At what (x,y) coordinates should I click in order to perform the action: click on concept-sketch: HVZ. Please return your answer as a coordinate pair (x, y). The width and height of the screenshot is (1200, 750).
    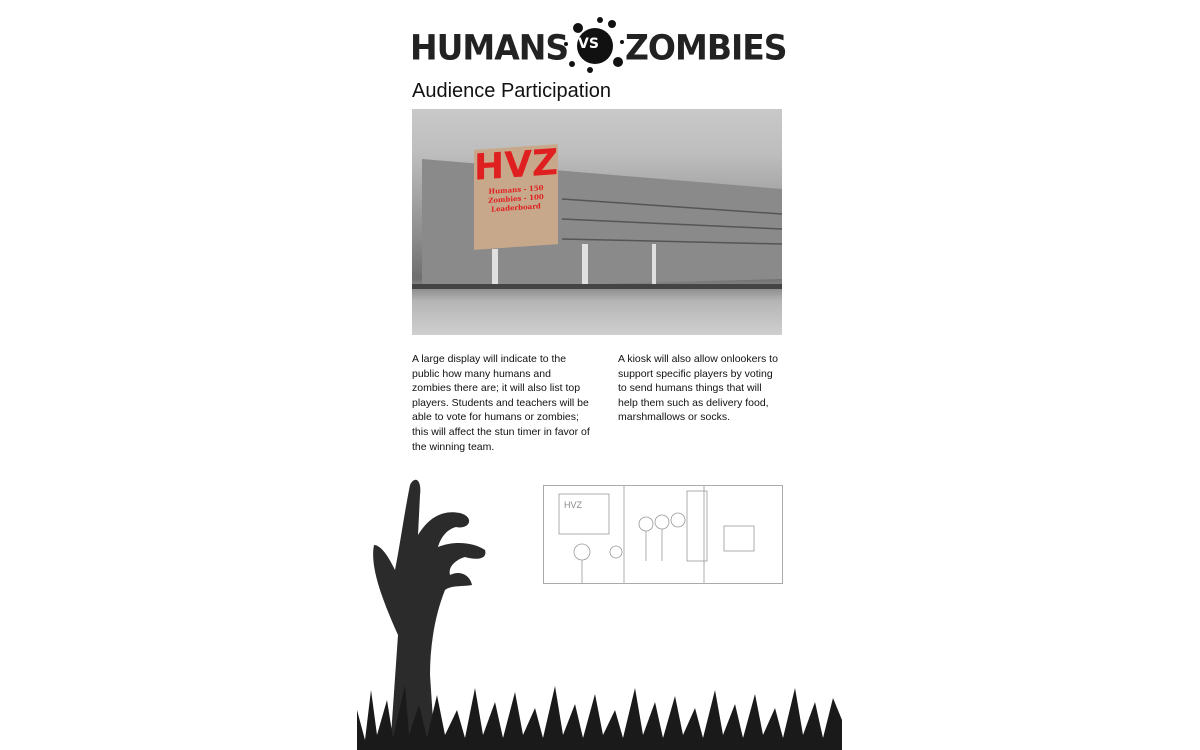
    Looking at the image, I should click on (663, 534).